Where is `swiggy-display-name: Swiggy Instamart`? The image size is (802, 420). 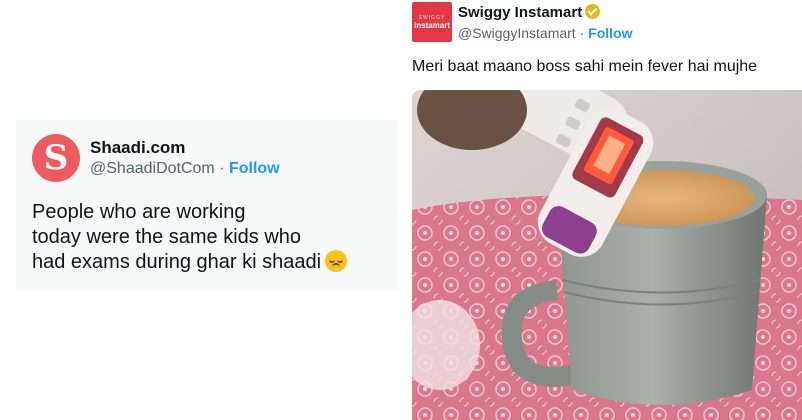 swiggy-display-name: Swiggy Instamart is located at coordinates (520, 12).